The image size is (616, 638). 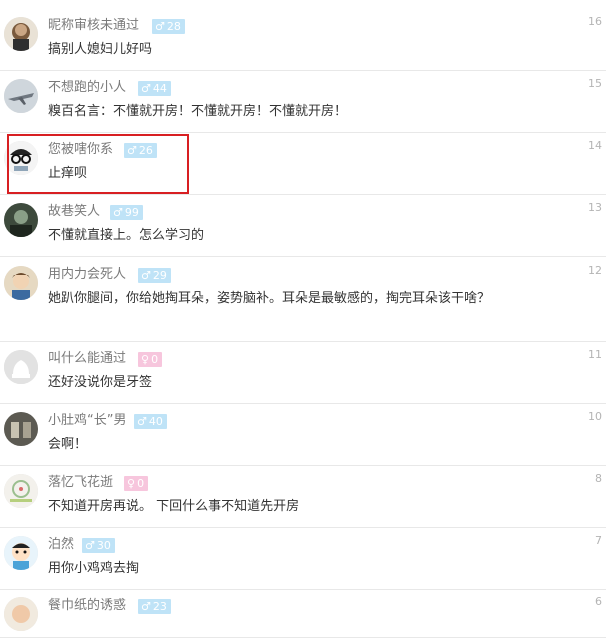 What do you see at coordinates (87, 606) in the screenshot?
I see `username-link: 餐巾纸的诱惑` at bounding box center [87, 606].